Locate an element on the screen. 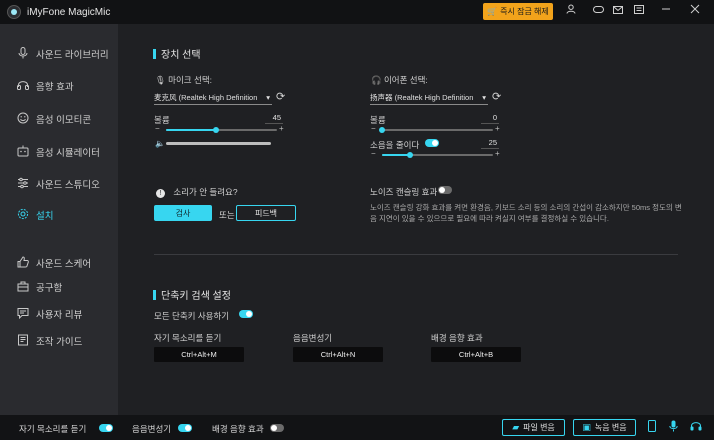 This screenshot has width=714, height=440. chevron-down-icon: ▾ is located at coordinates (484, 97).